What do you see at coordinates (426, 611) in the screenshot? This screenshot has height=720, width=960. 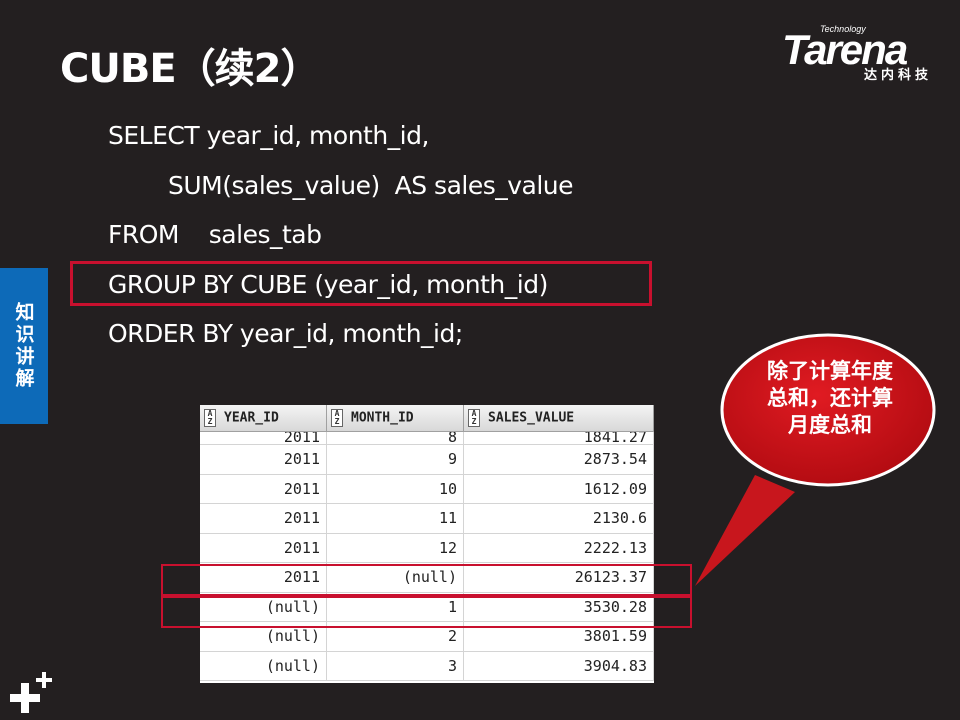 I see `month-total-highlight-box` at bounding box center [426, 611].